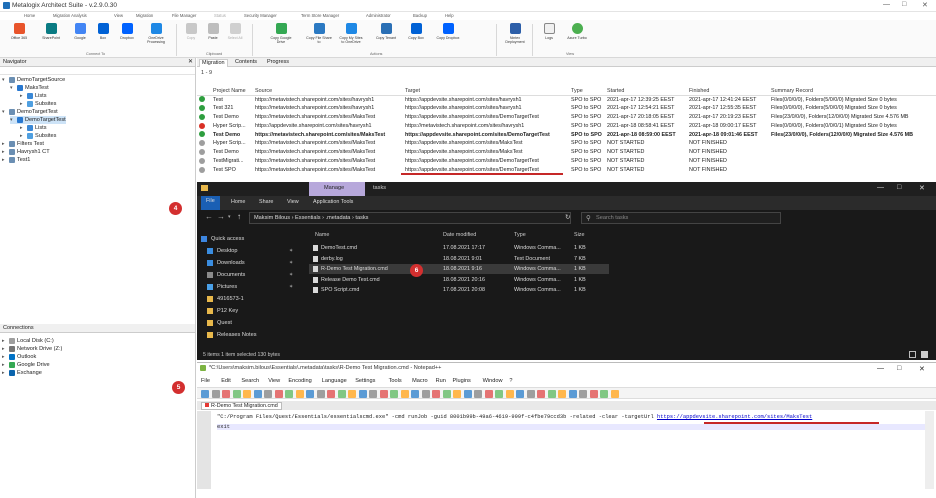  I want to click on tab-application-tools: Application Tools, so click(333, 202).